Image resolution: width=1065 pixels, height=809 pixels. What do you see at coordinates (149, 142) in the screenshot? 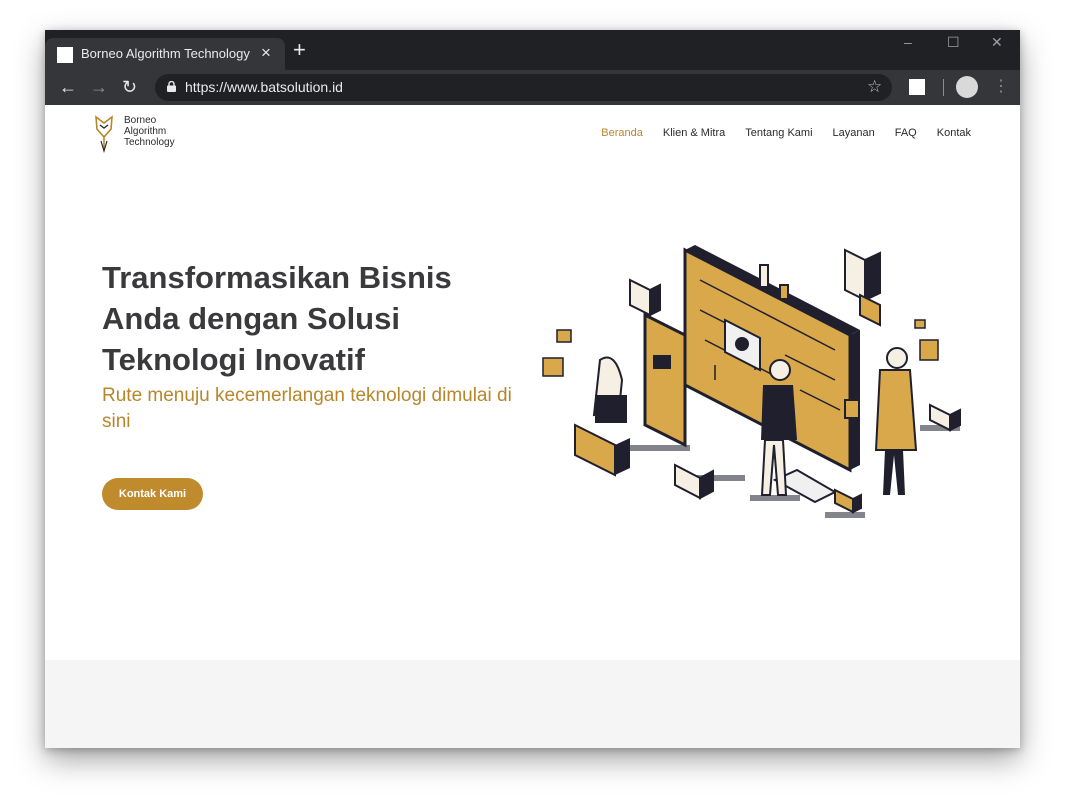
I see `logo-line: Technology` at bounding box center [149, 142].